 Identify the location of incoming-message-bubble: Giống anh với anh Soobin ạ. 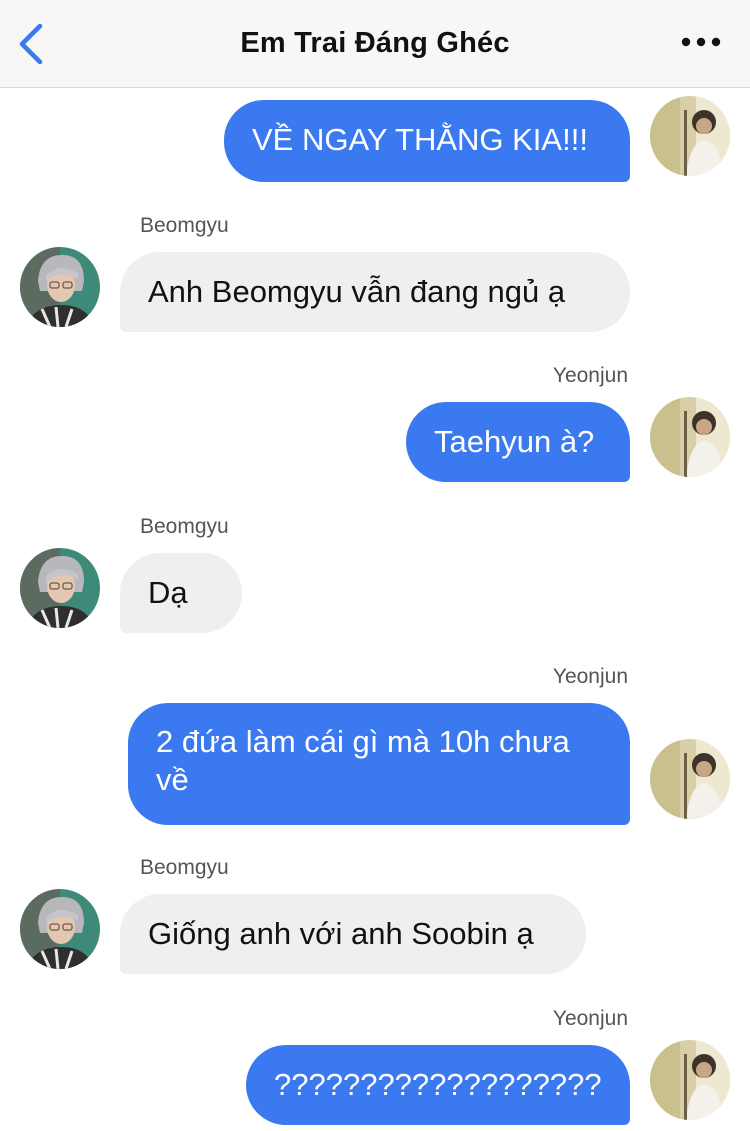
(353, 934).